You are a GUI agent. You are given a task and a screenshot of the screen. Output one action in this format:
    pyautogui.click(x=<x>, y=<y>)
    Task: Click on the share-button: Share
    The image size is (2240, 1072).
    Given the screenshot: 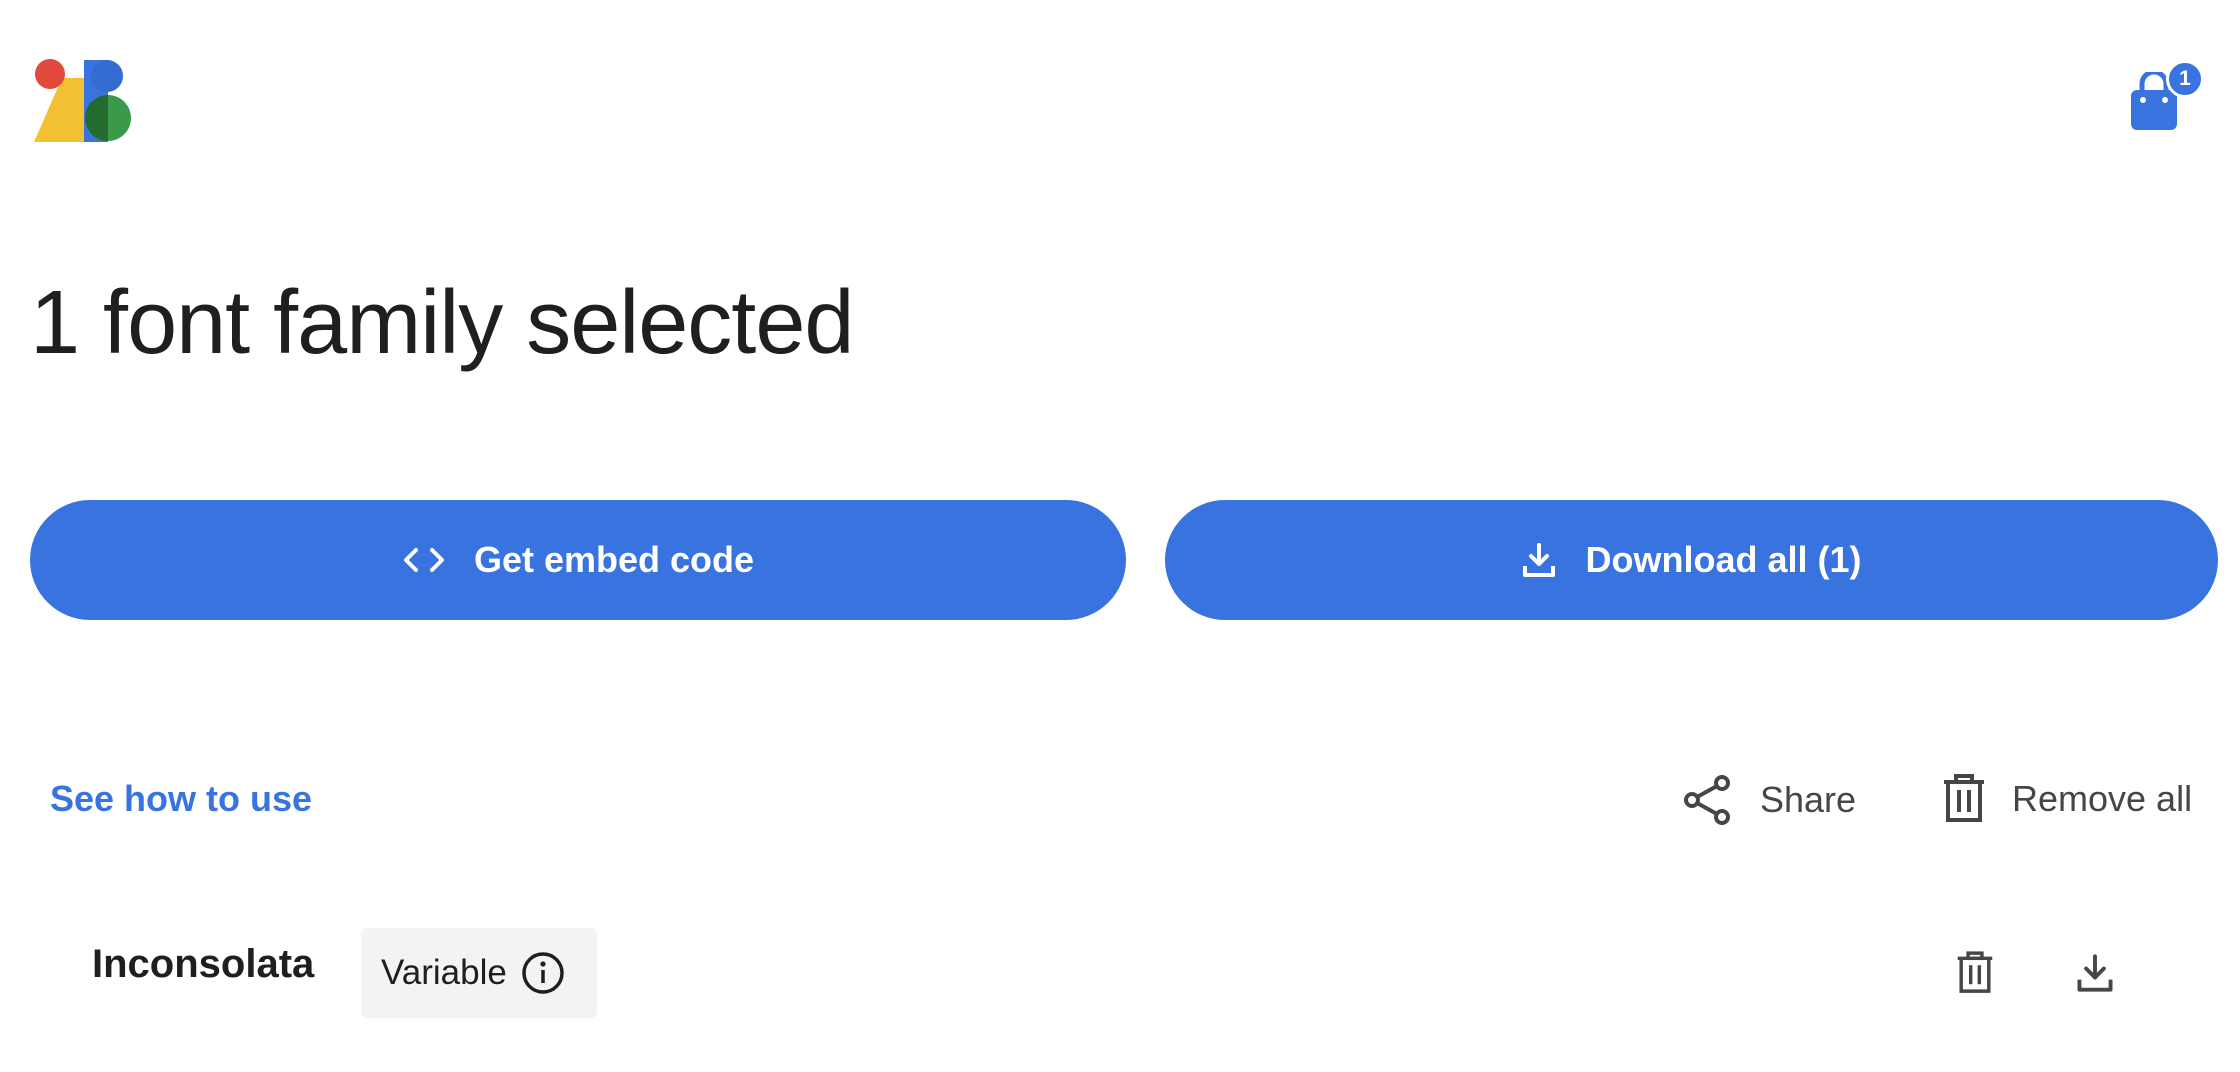 What is the action you would take?
    pyautogui.click(x=1769, y=800)
    